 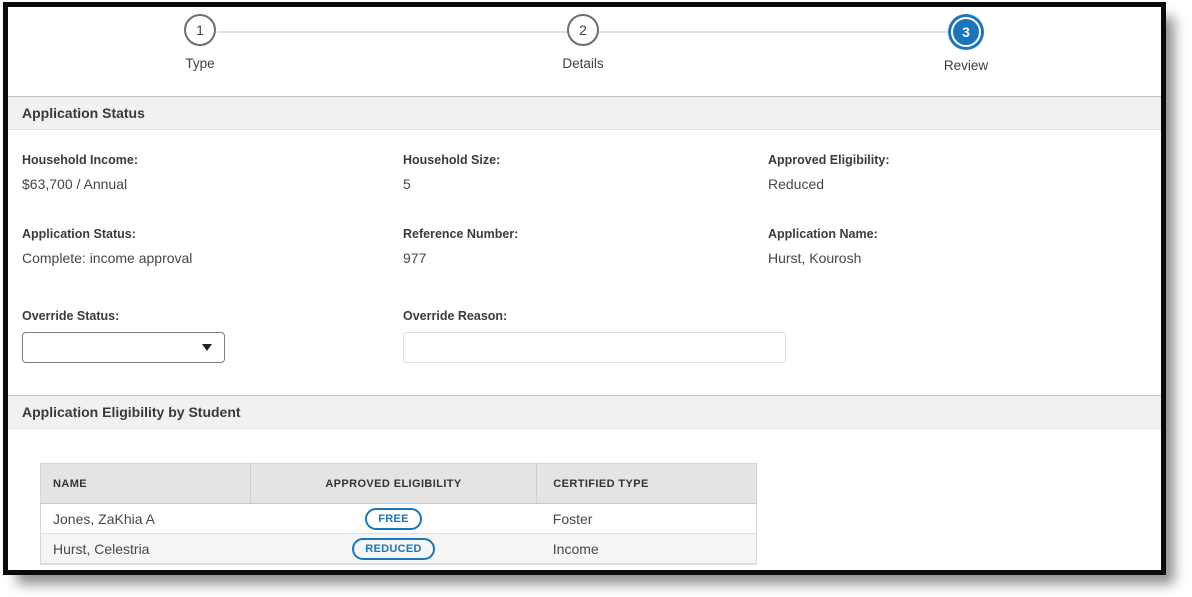 I want to click on field-value: 977, so click(x=415, y=258).